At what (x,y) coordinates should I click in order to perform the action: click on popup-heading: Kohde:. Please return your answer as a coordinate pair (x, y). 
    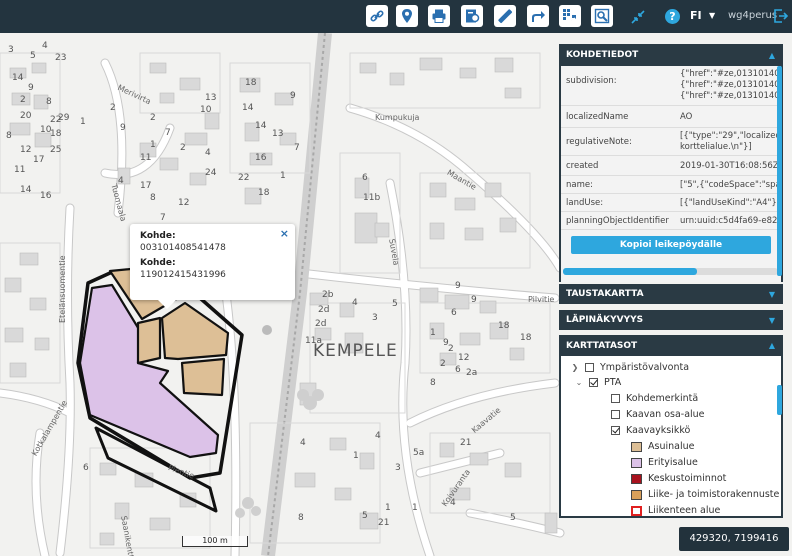
    Looking at the image, I should click on (158, 236).